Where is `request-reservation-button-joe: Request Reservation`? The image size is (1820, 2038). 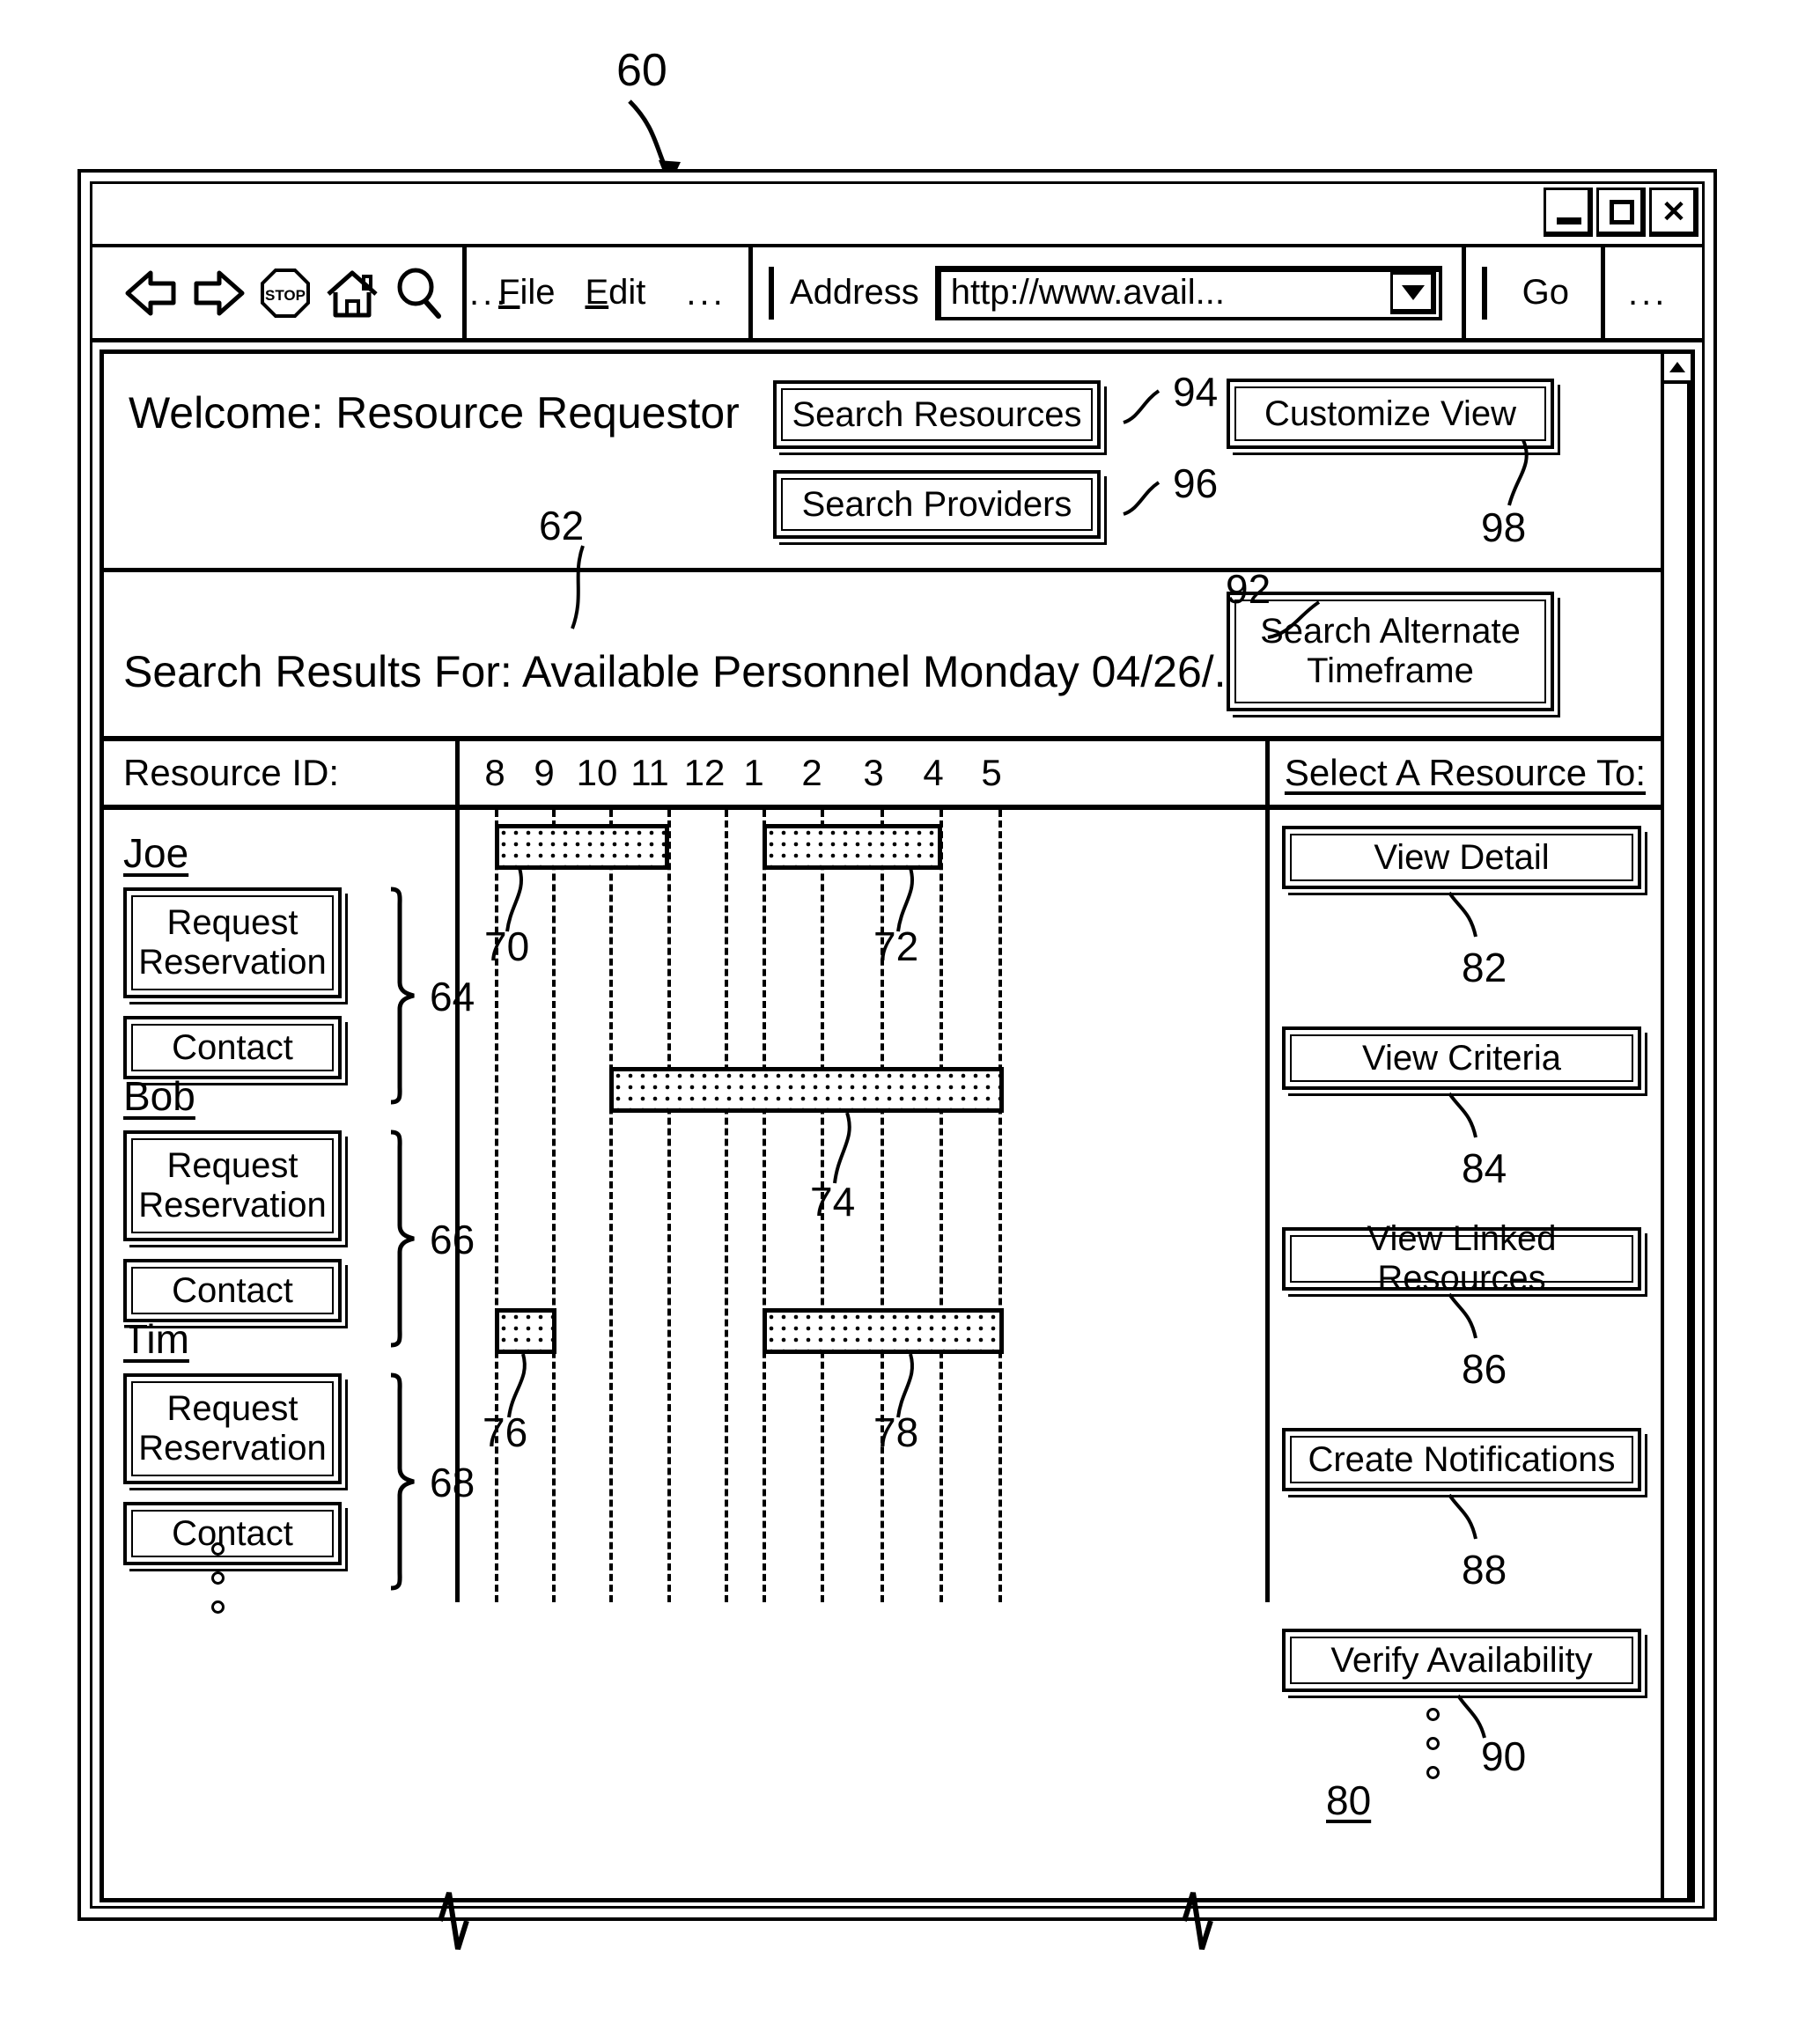
request-reservation-button-joe: Request Reservation is located at coordinates (233, 942).